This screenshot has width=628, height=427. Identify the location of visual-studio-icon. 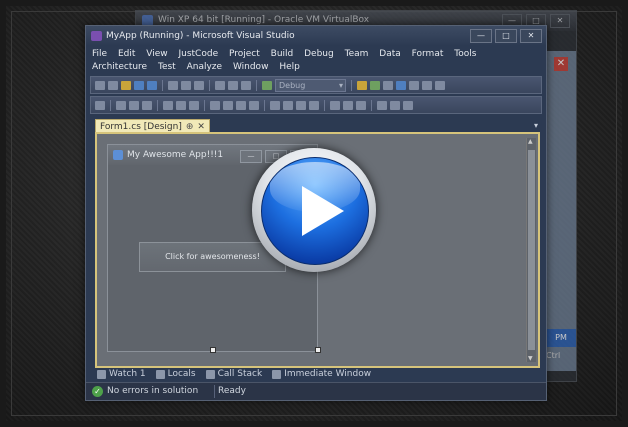
(96, 36).